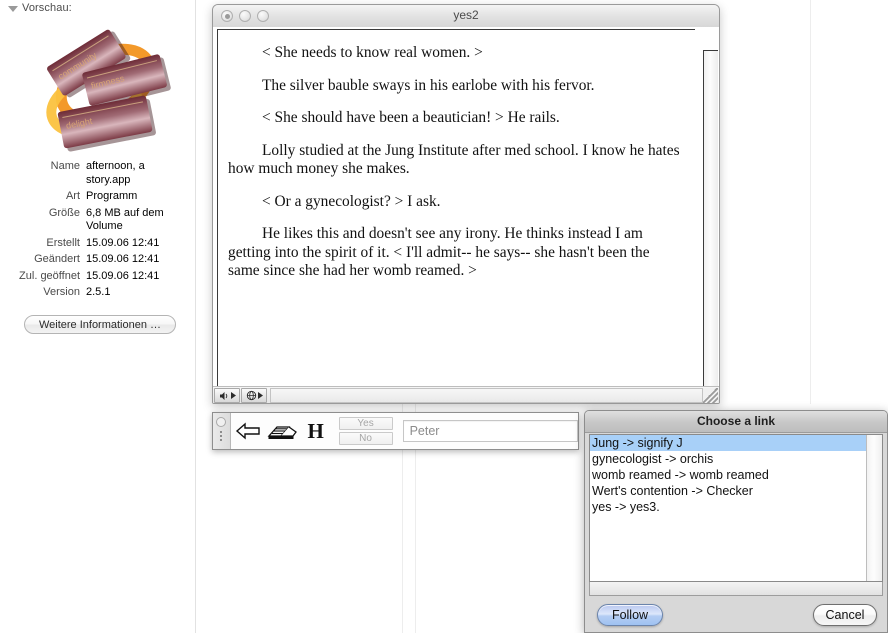  I want to click on info-value: afternoon, a story.app, so click(115, 173).